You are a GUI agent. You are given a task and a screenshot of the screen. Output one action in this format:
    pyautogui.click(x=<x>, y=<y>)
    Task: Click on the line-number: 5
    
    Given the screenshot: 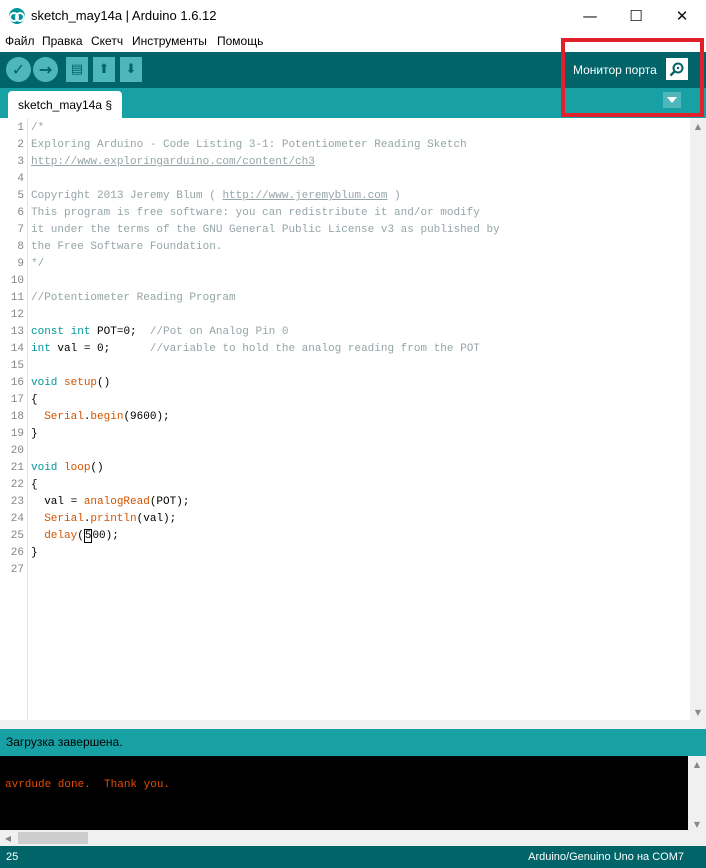 What is the action you would take?
    pyautogui.click(x=20, y=196)
    